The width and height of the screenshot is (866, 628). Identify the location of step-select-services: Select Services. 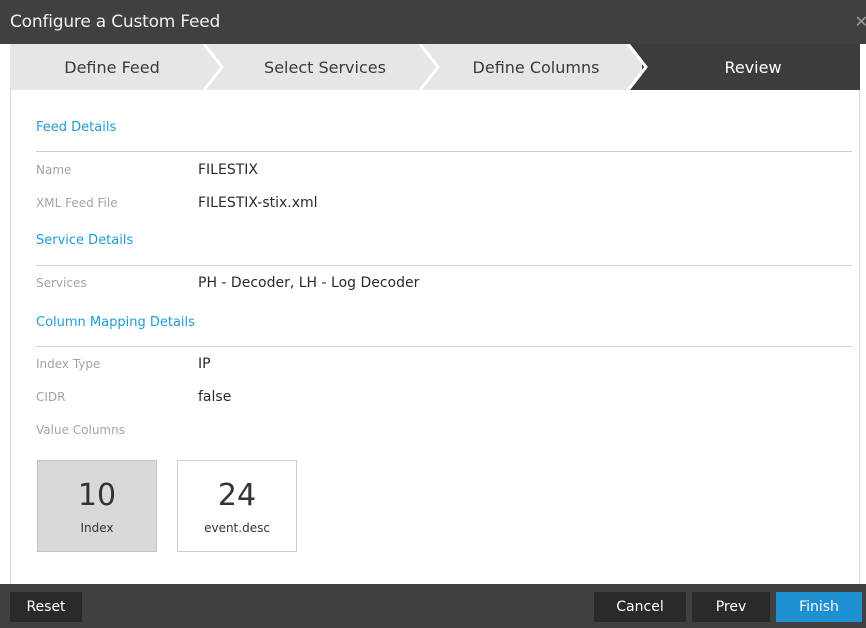
(325, 67).